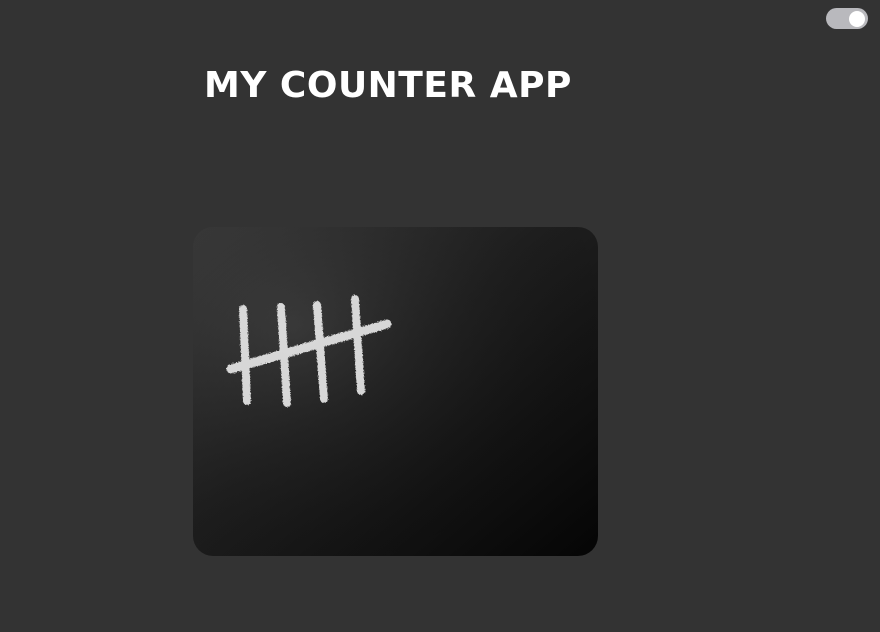  Describe the element at coordinates (857, 18) in the screenshot. I see `toggle-knob-icon` at that location.